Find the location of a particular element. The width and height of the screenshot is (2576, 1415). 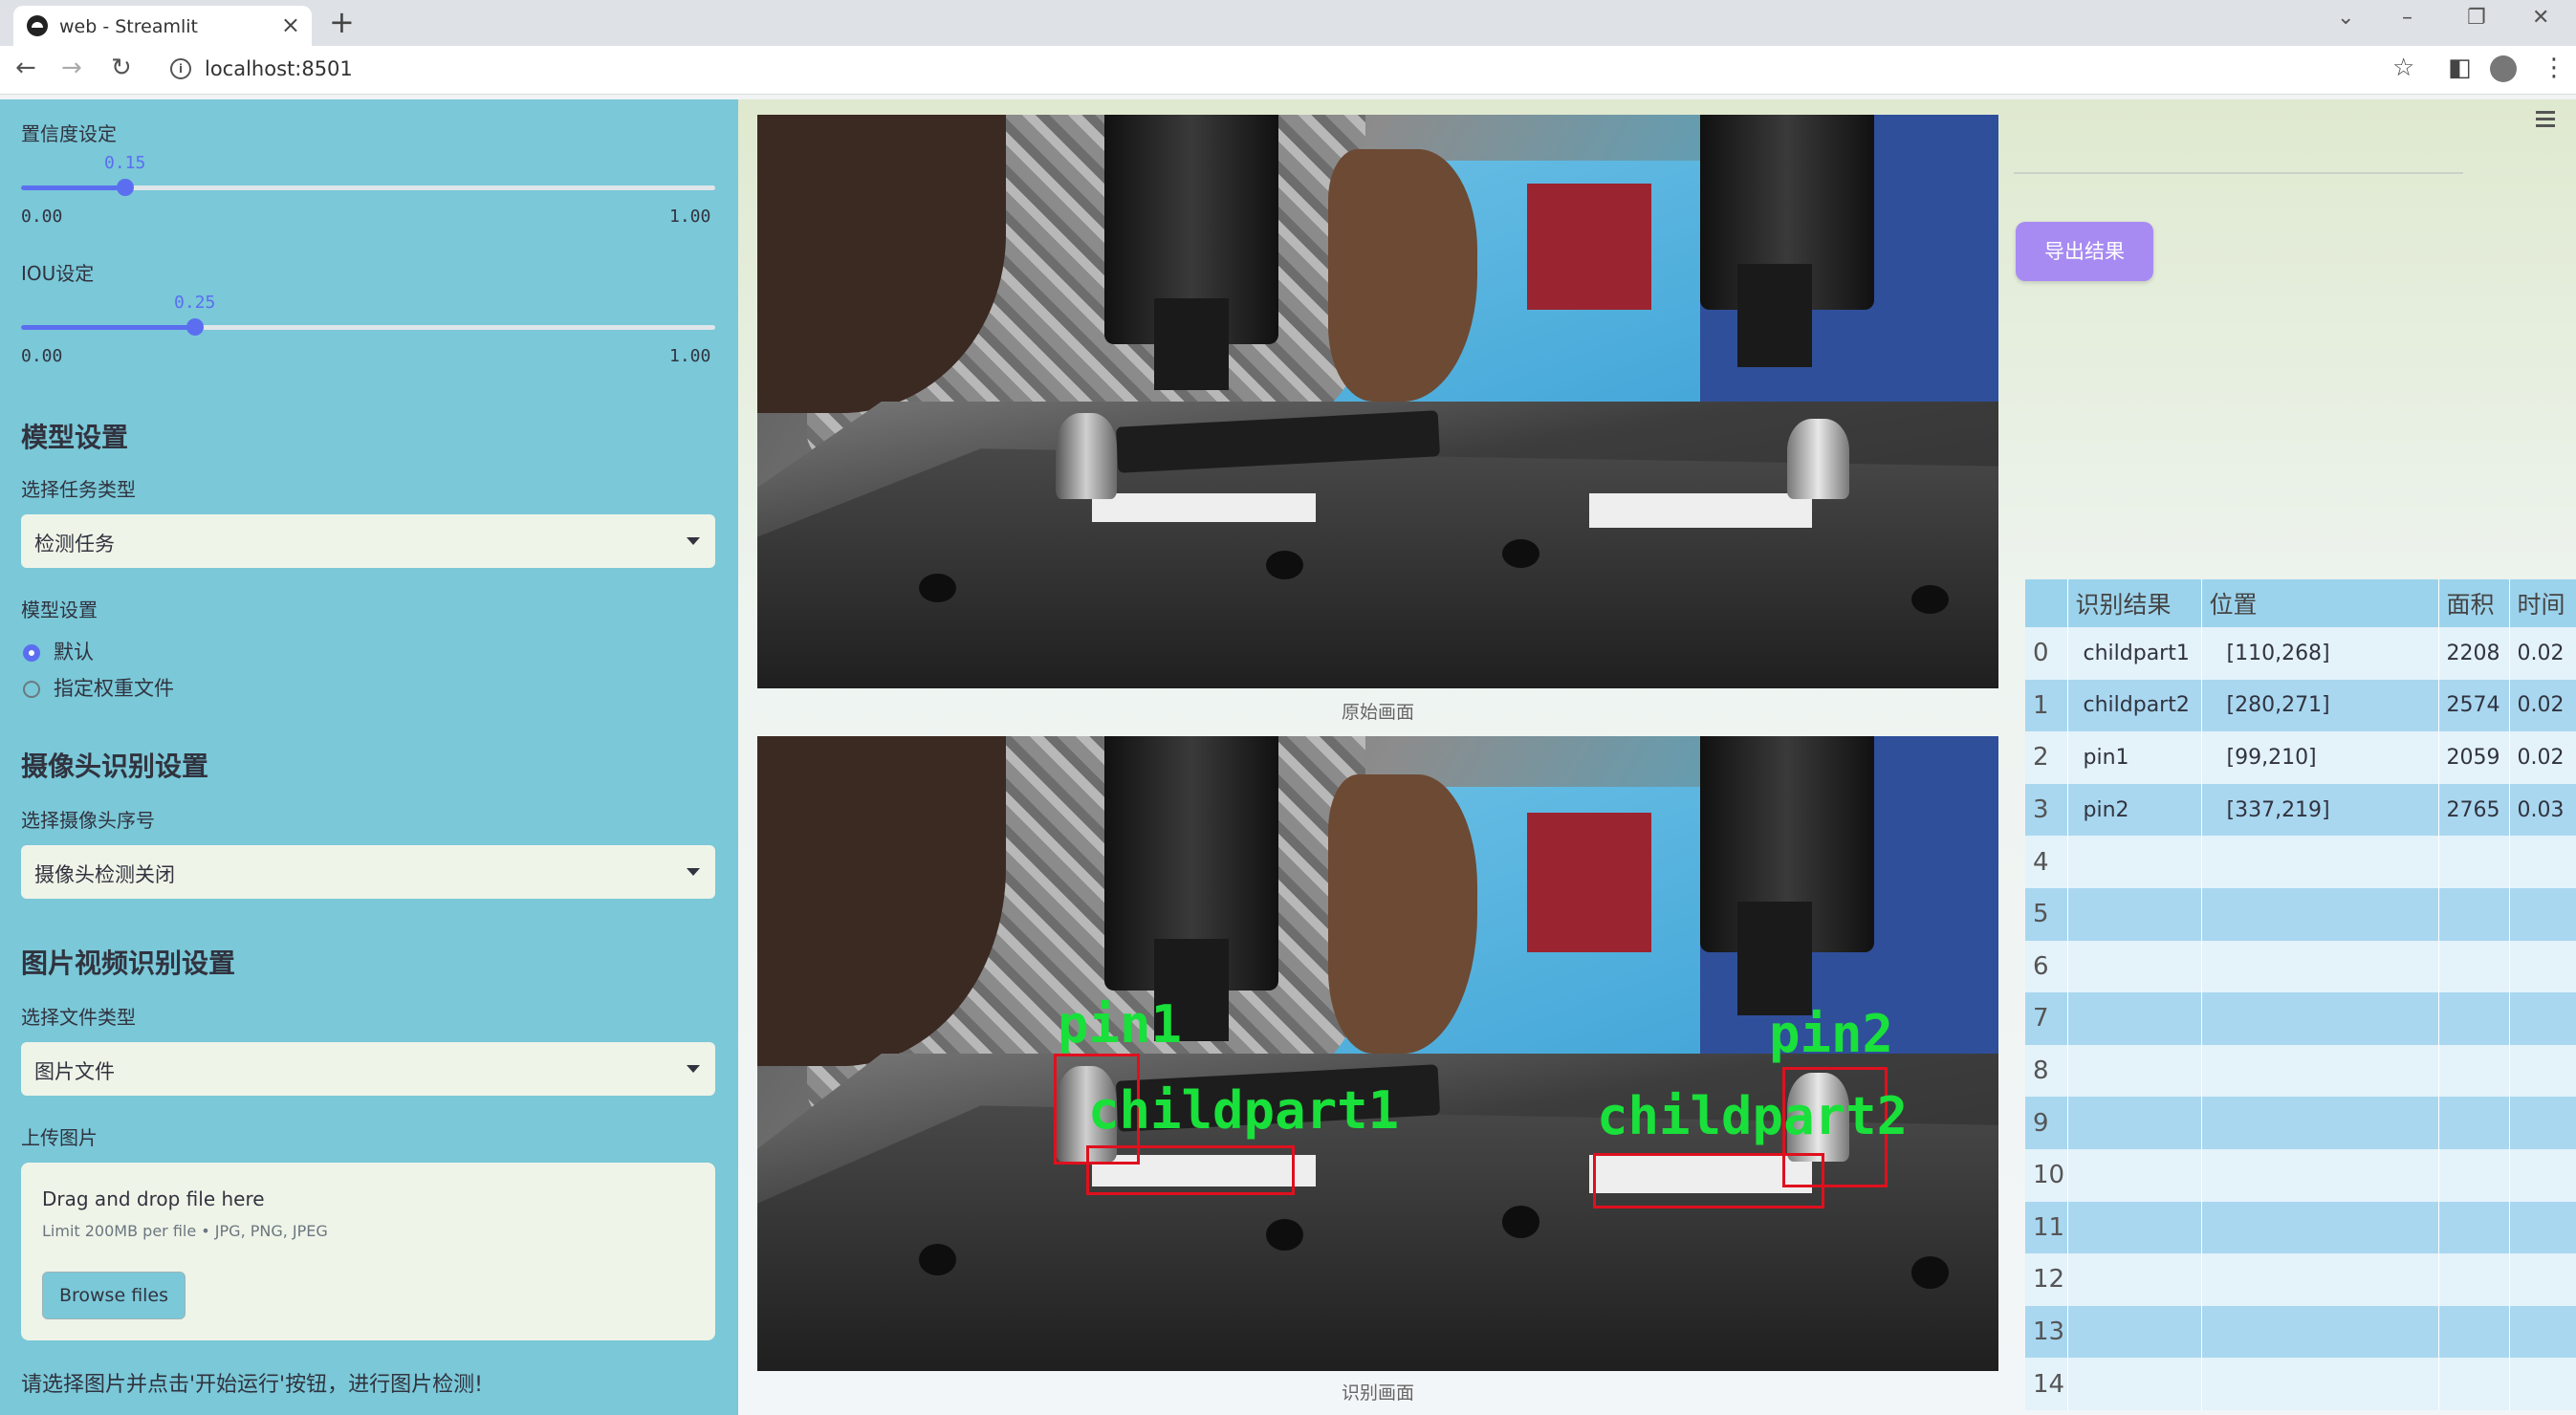

browse-files-button: Browse files is located at coordinates (114, 1295).